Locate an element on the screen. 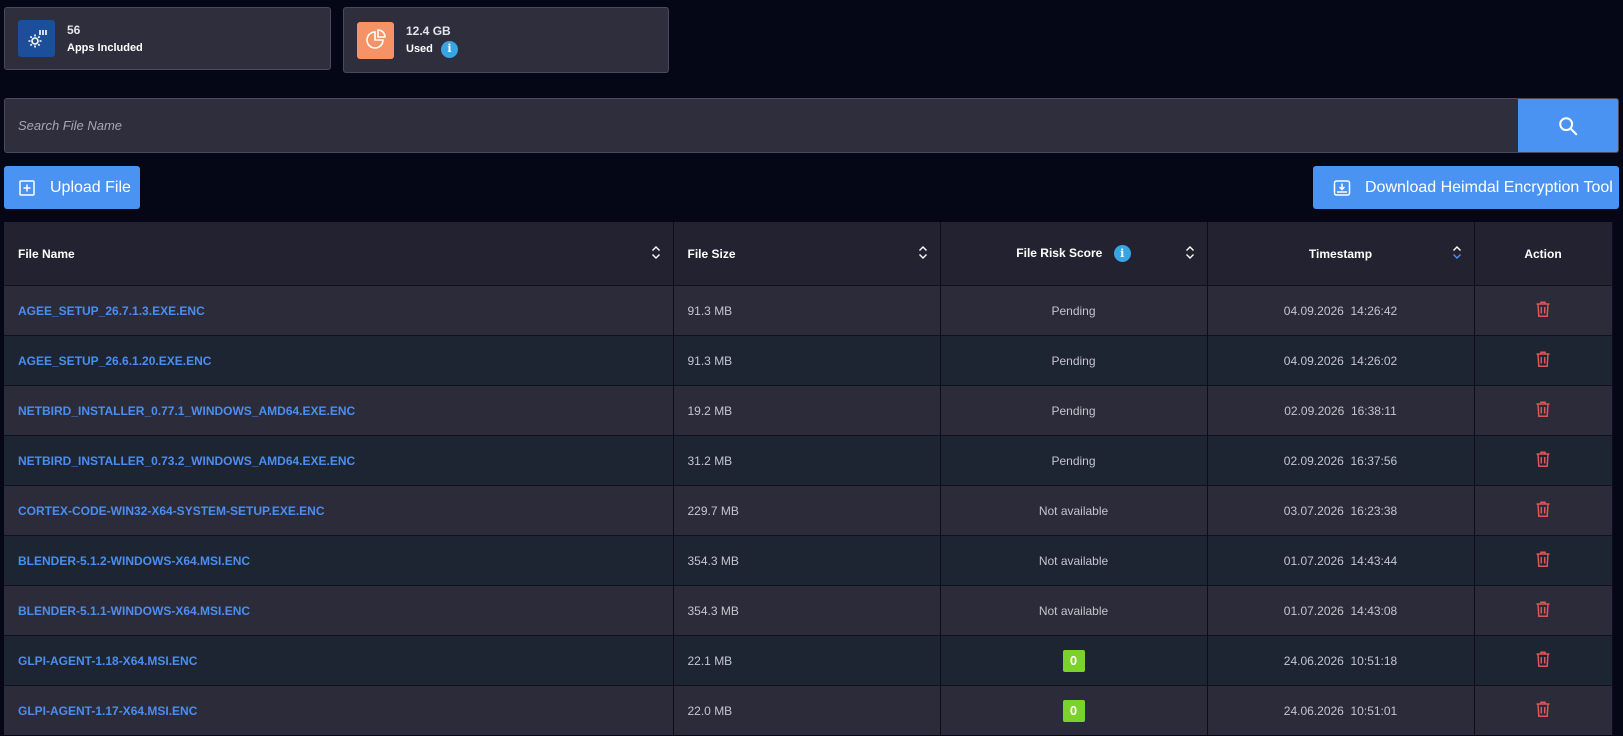 The width and height of the screenshot is (1623, 736). file-name-link: AGEE_SETUP_26.7.1.3.EXE.ENC is located at coordinates (339, 310).